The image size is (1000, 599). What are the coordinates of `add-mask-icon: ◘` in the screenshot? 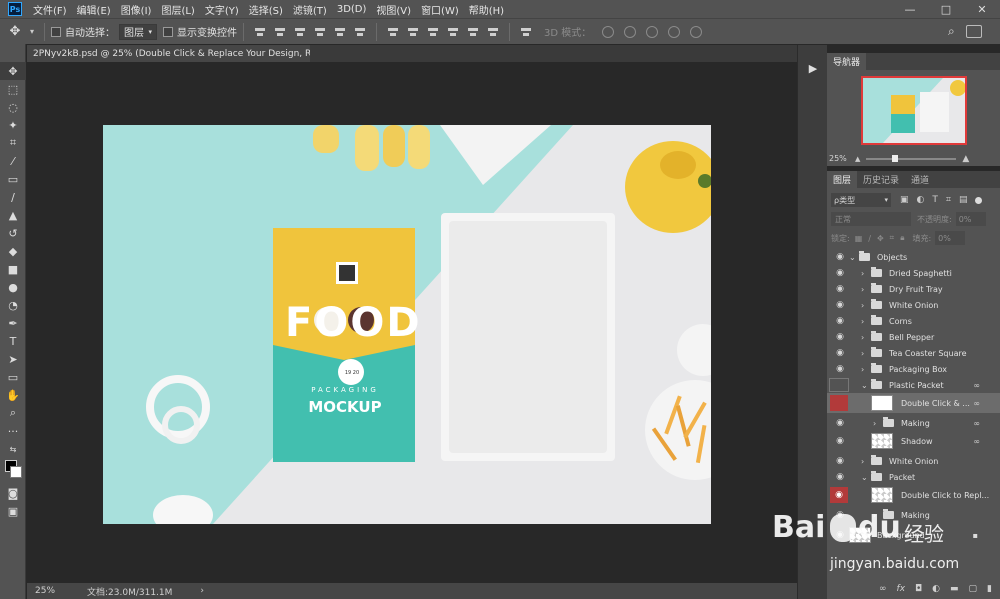 It's located at (918, 589).